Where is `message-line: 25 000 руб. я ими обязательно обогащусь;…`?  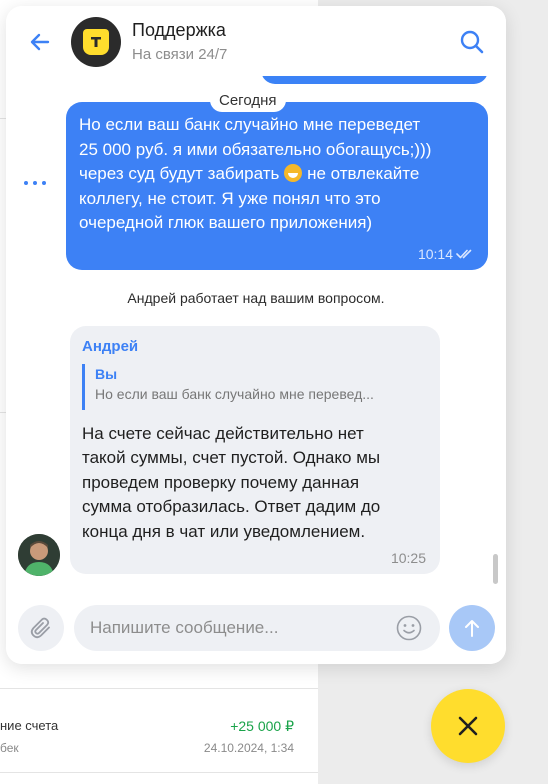
message-line: 25 000 руб. я ими обязательно обогащусь;… is located at coordinates (255, 149).